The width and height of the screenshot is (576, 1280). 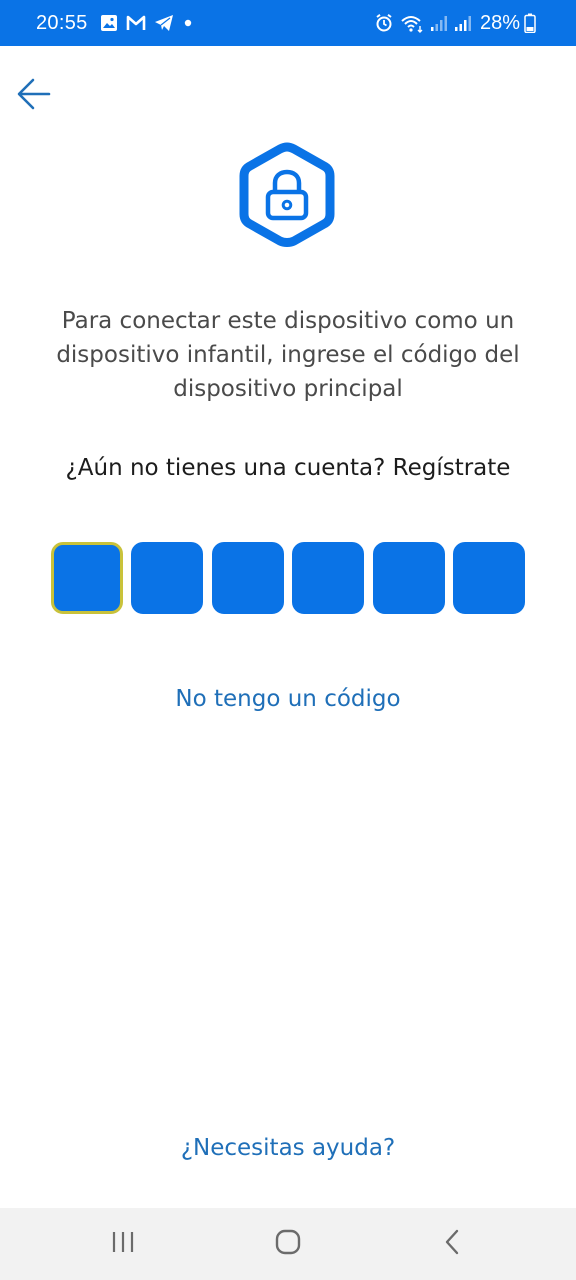 I want to click on back-icon, so click(x=453, y=1244).